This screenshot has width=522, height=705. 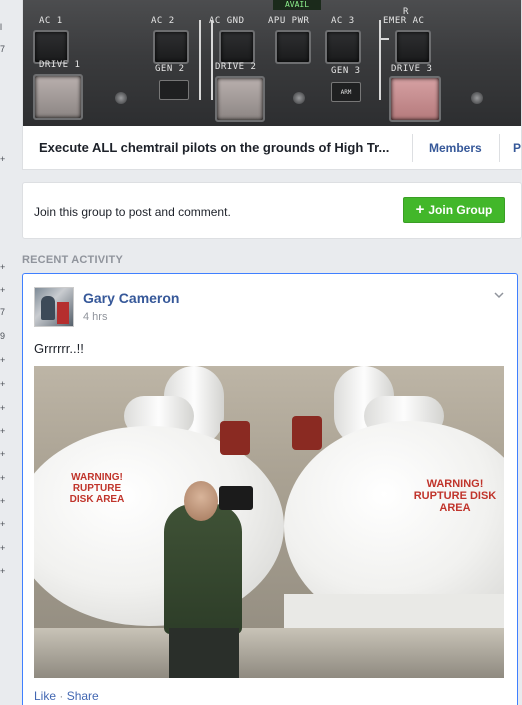 What do you see at coordinates (203, 569) in the screenshot?
I see `image-person` at bounding box center [203, 569].